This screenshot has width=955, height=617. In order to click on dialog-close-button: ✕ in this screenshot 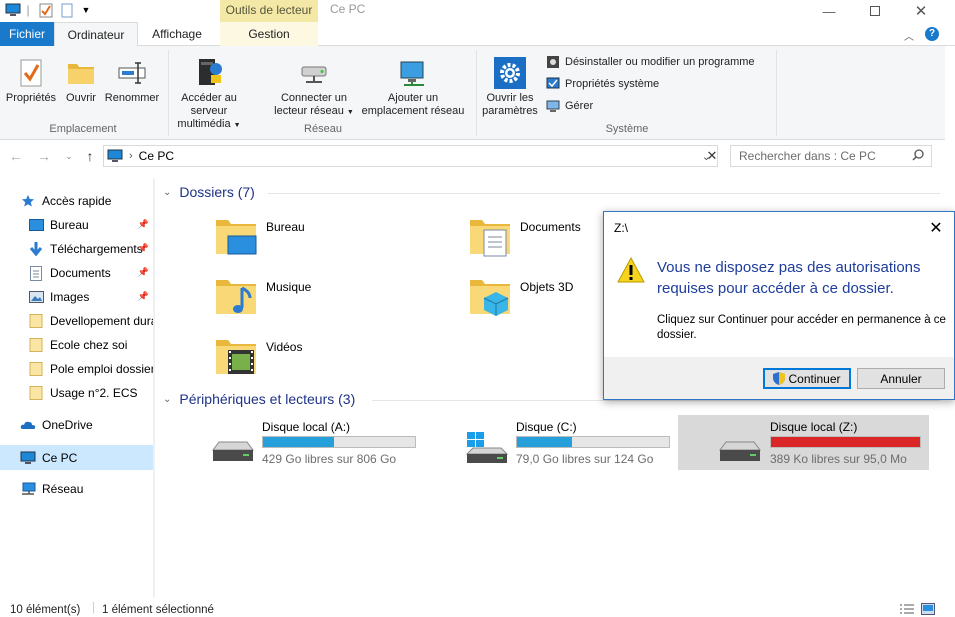, I will do `click(936, 228)`.